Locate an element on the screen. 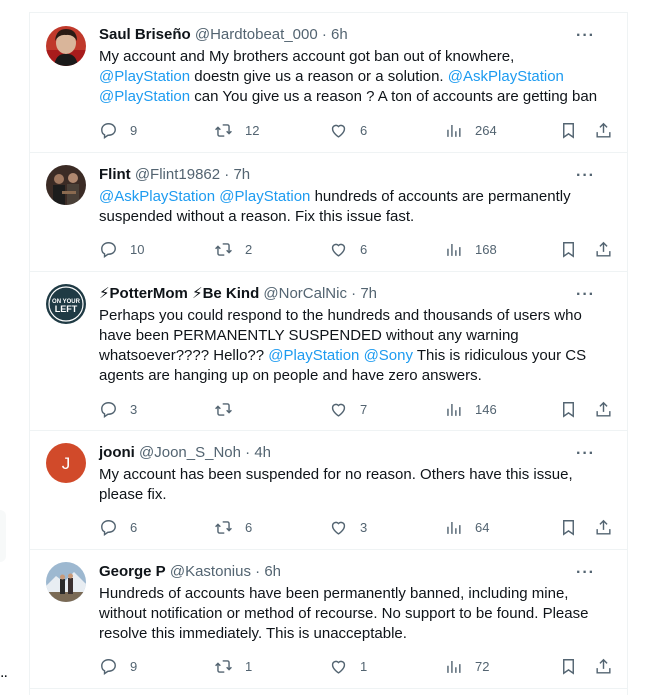 The image size is (664, 695). retweet-button: 6 is located at coordinates (233, 527).